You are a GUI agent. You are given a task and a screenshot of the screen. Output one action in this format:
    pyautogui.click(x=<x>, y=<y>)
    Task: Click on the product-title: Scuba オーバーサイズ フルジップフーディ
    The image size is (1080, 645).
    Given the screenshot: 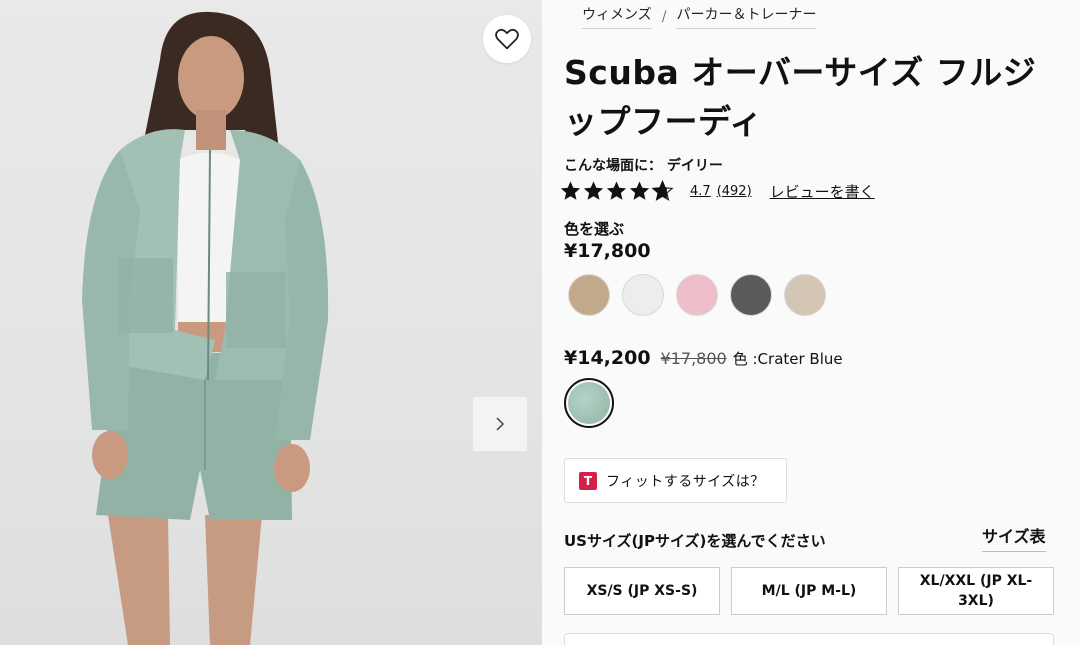 What is the action you would take?
    pyautogui.click(x=800, y=97)
    